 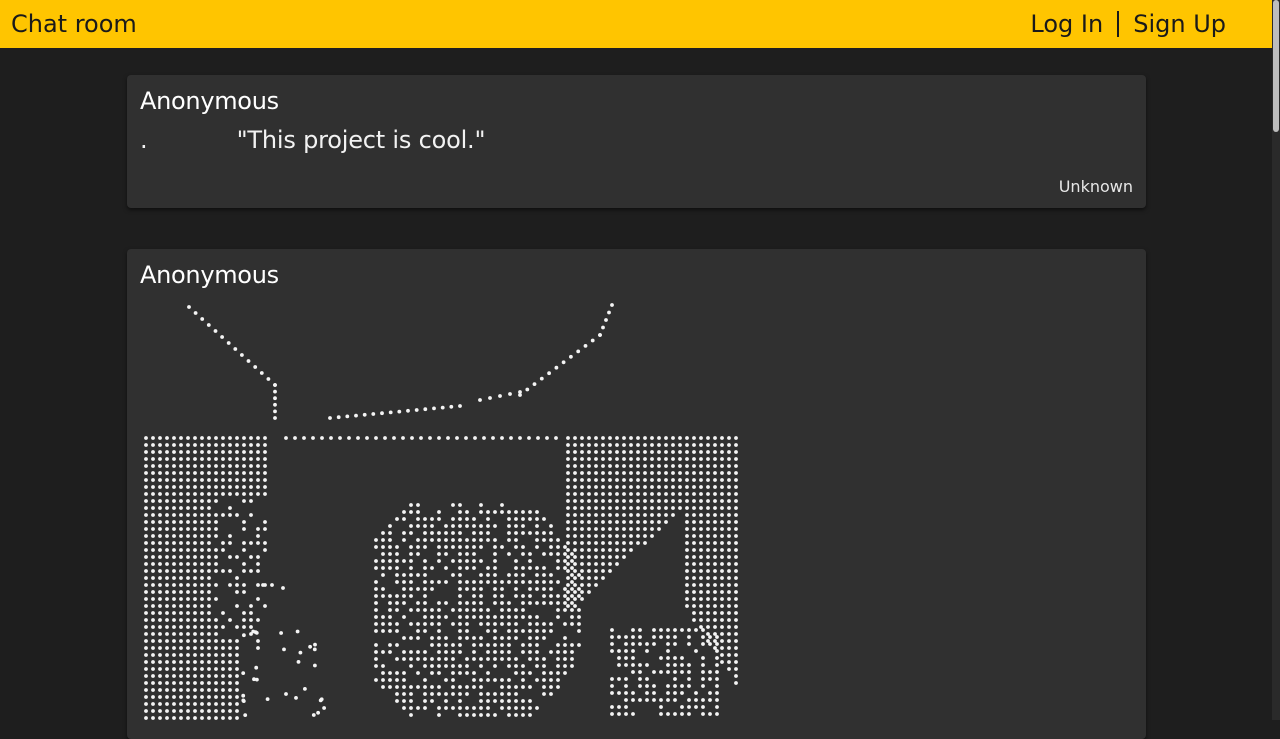 I want to click on login-link: Log In, so click(x=1066, y=24).